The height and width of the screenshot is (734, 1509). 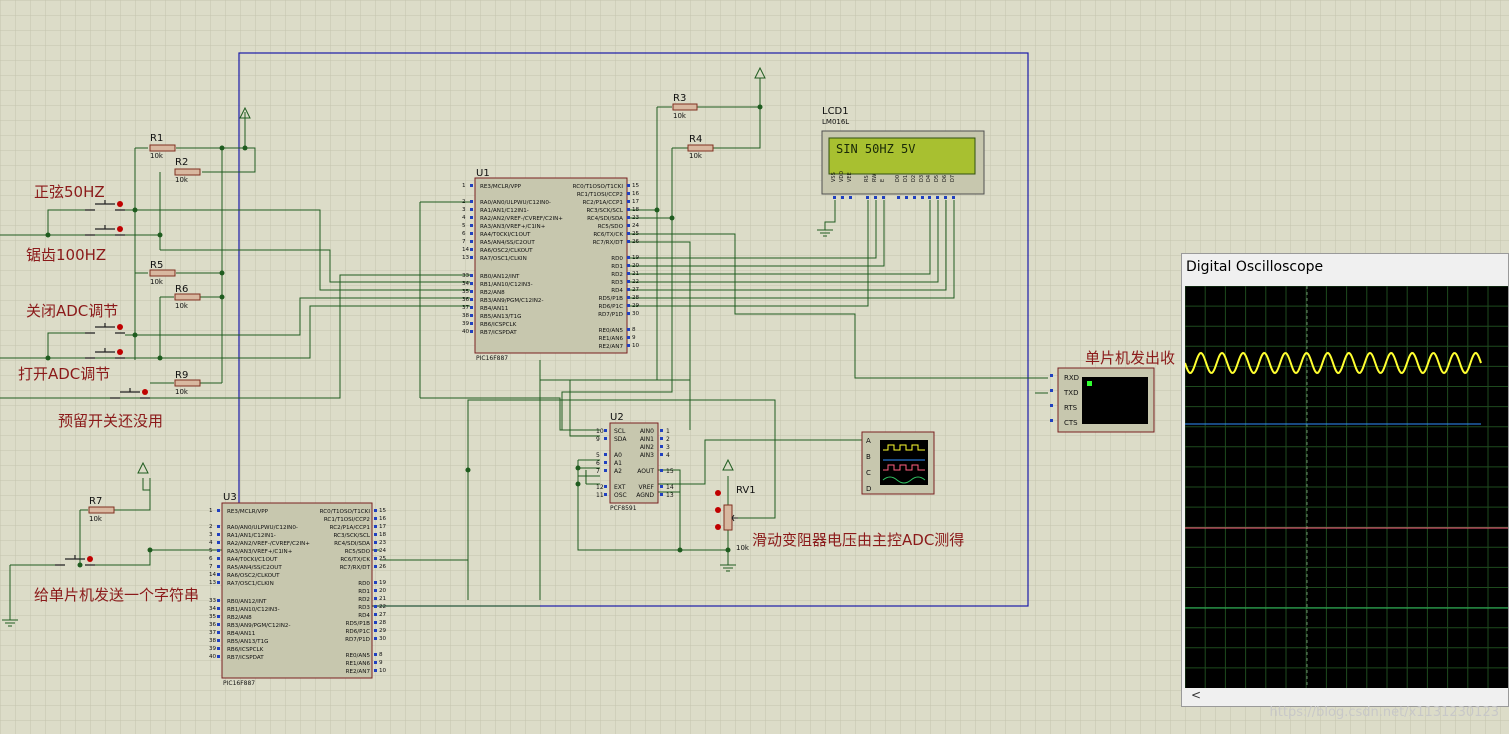 I want to click on oscilloscope-probe: ABCD, so click(x=898, y=463).